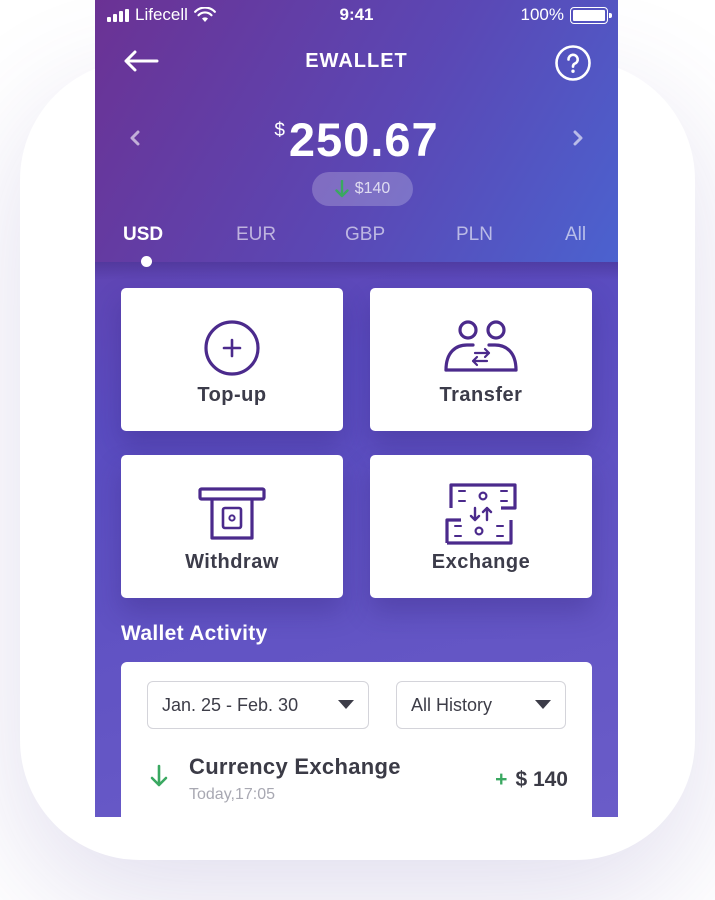 The height and width of the screenshot is (900, 715). I want to click on tab-pln: PLN, so click(474, 235).